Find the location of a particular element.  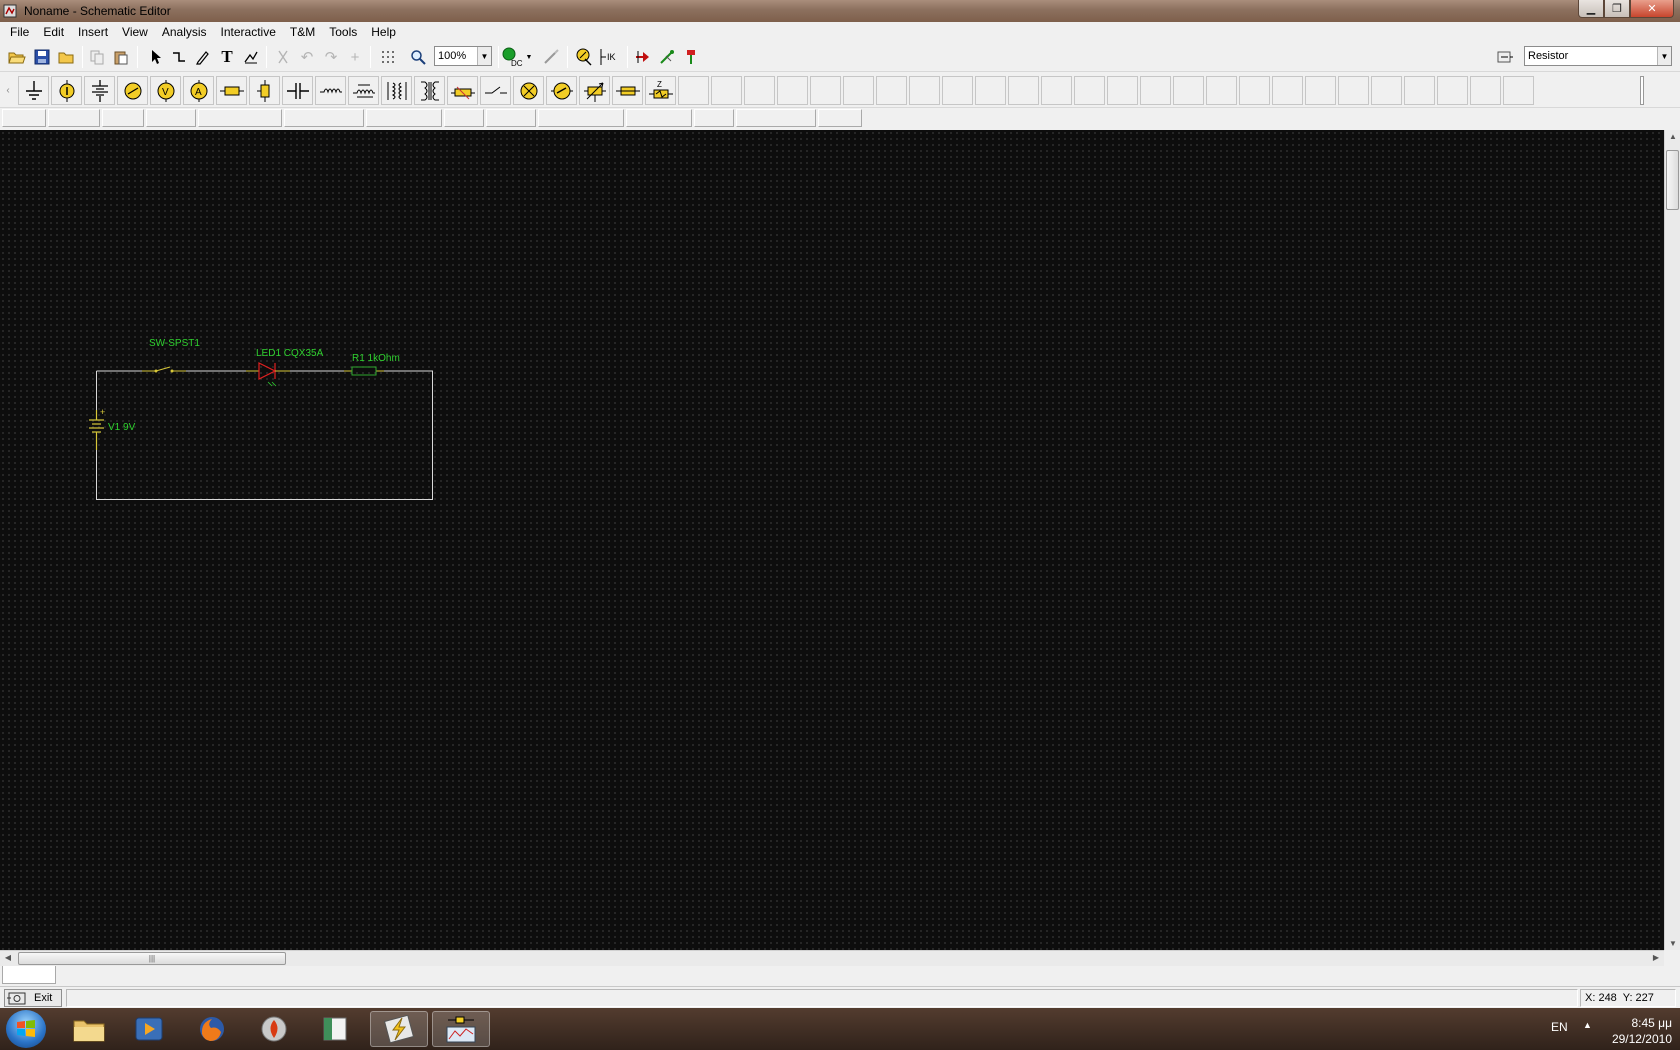

switch-sw-spst1 is located at coordinates (164, 369).